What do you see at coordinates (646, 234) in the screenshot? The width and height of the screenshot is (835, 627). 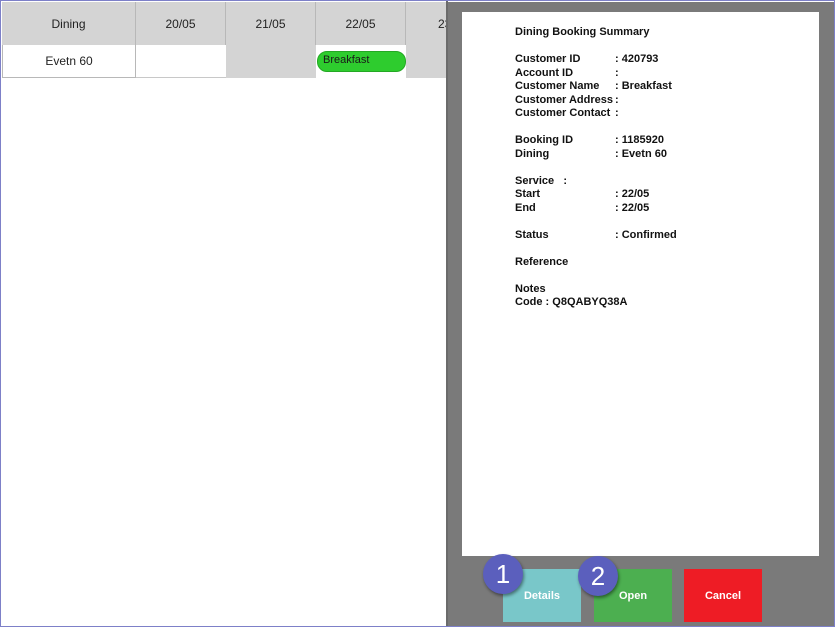 I see `field-value: : Confirmed` at bounding box center [646, 234].